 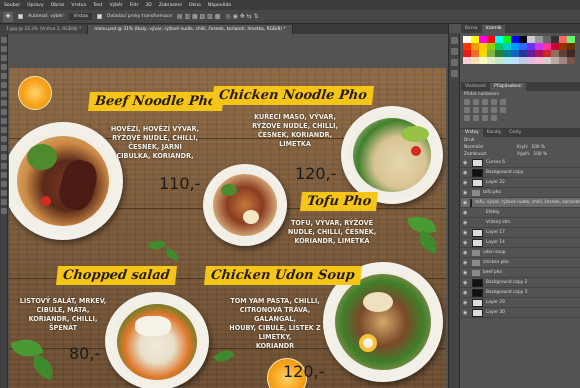 What do you see at coordinates (503, 102) in the screenshot?
I see `vibrance-icon` at bounding box center [503, 102].